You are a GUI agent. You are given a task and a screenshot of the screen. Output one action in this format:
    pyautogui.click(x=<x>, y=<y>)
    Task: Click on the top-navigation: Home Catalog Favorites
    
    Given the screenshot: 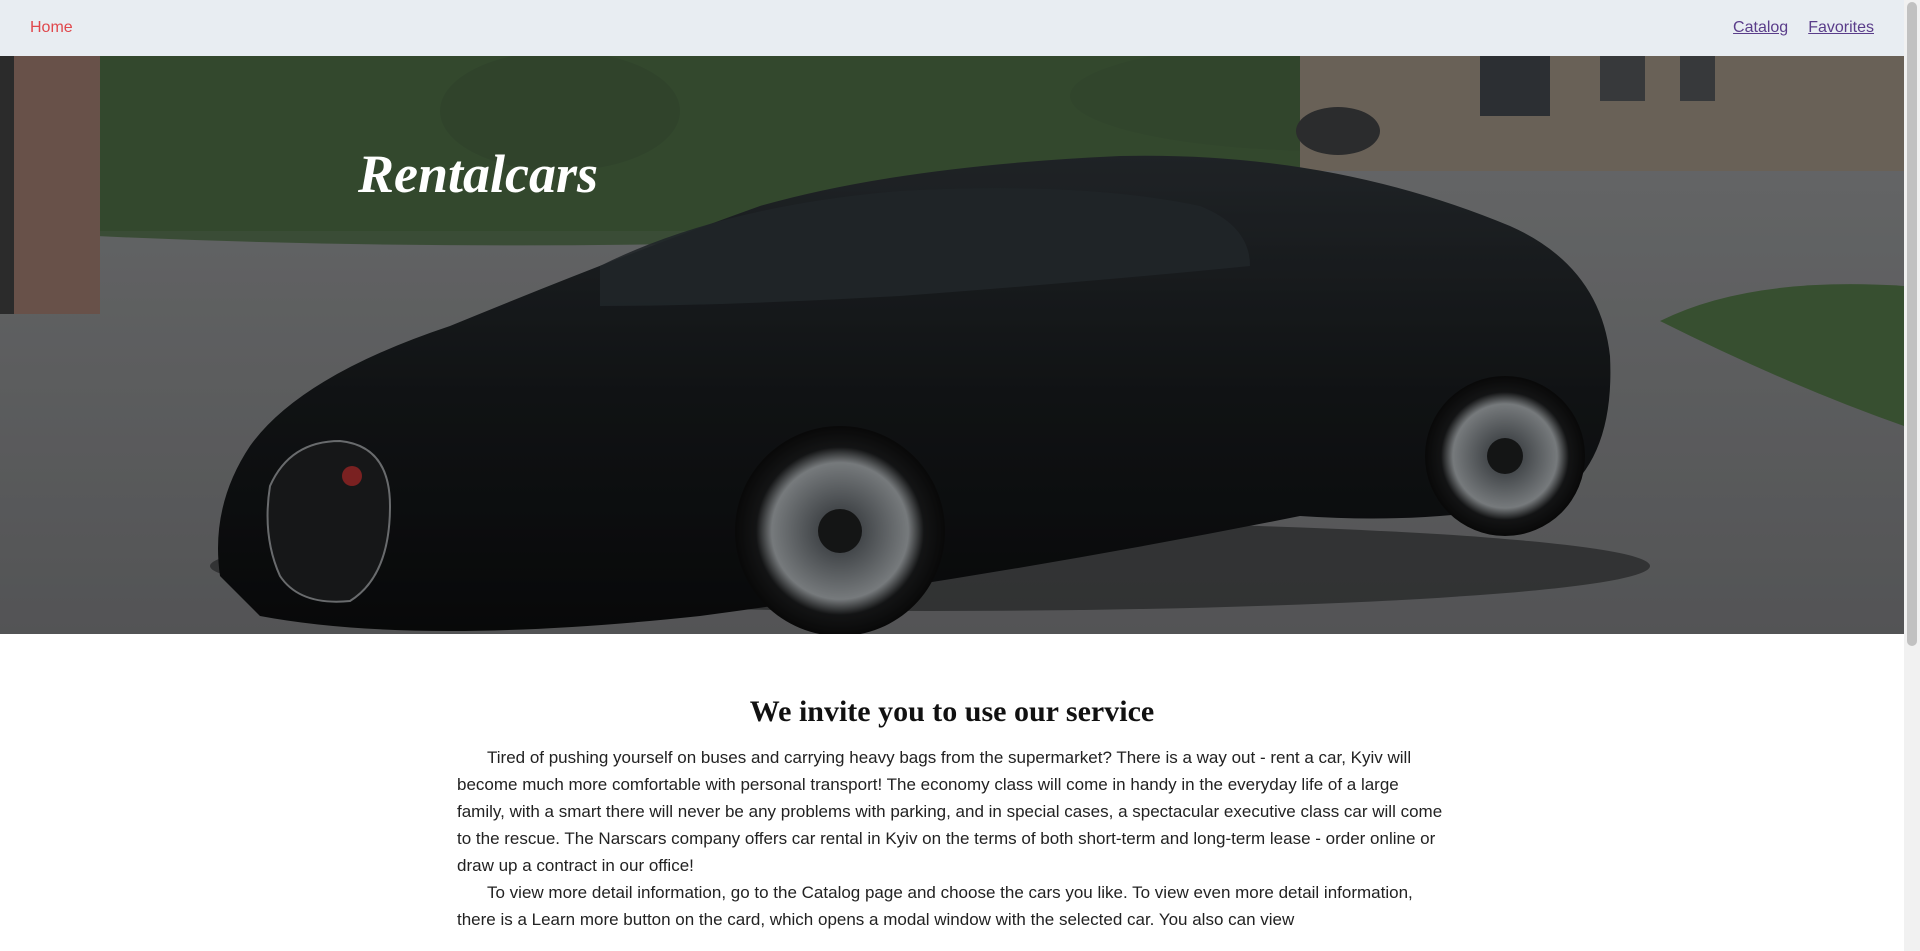 What is the action you would take?
    pyautogui.click(x=952, y=28)
    